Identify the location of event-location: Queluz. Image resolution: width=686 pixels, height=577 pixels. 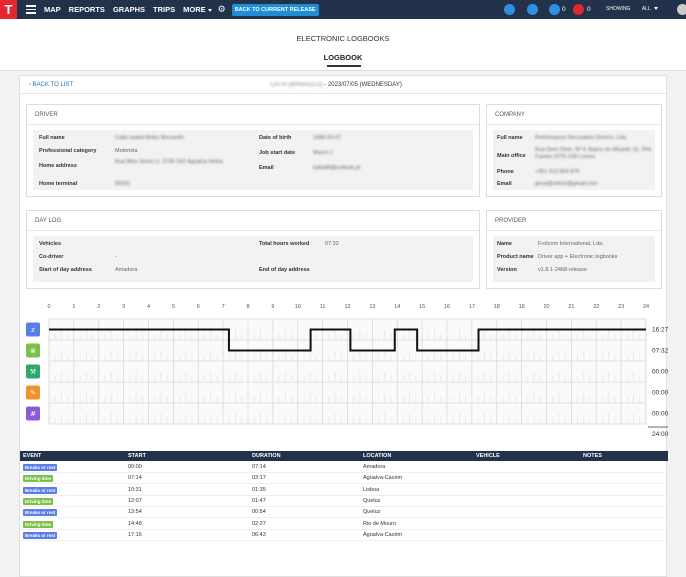
(372, 512).